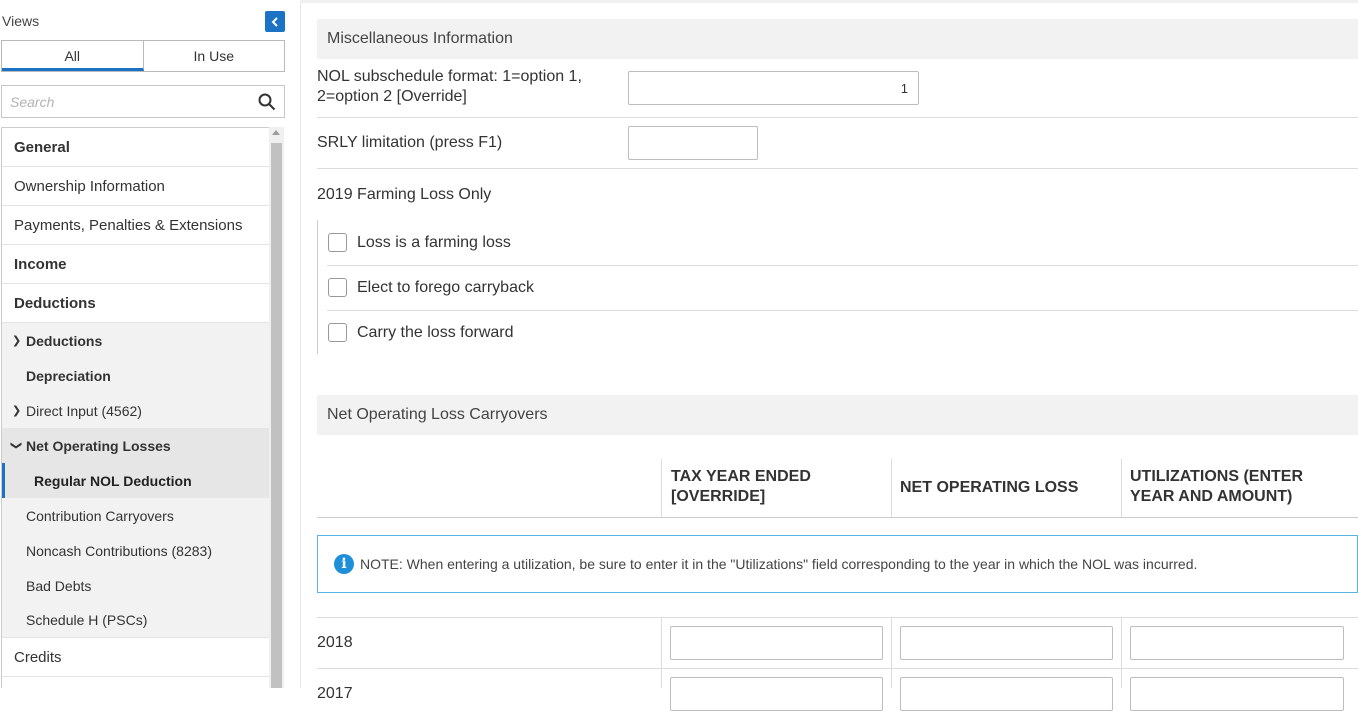 The image size is (1358, 711). I want to click on tree-subitem-schedule-h: Schedule H (PSCs), so click(135, 620).